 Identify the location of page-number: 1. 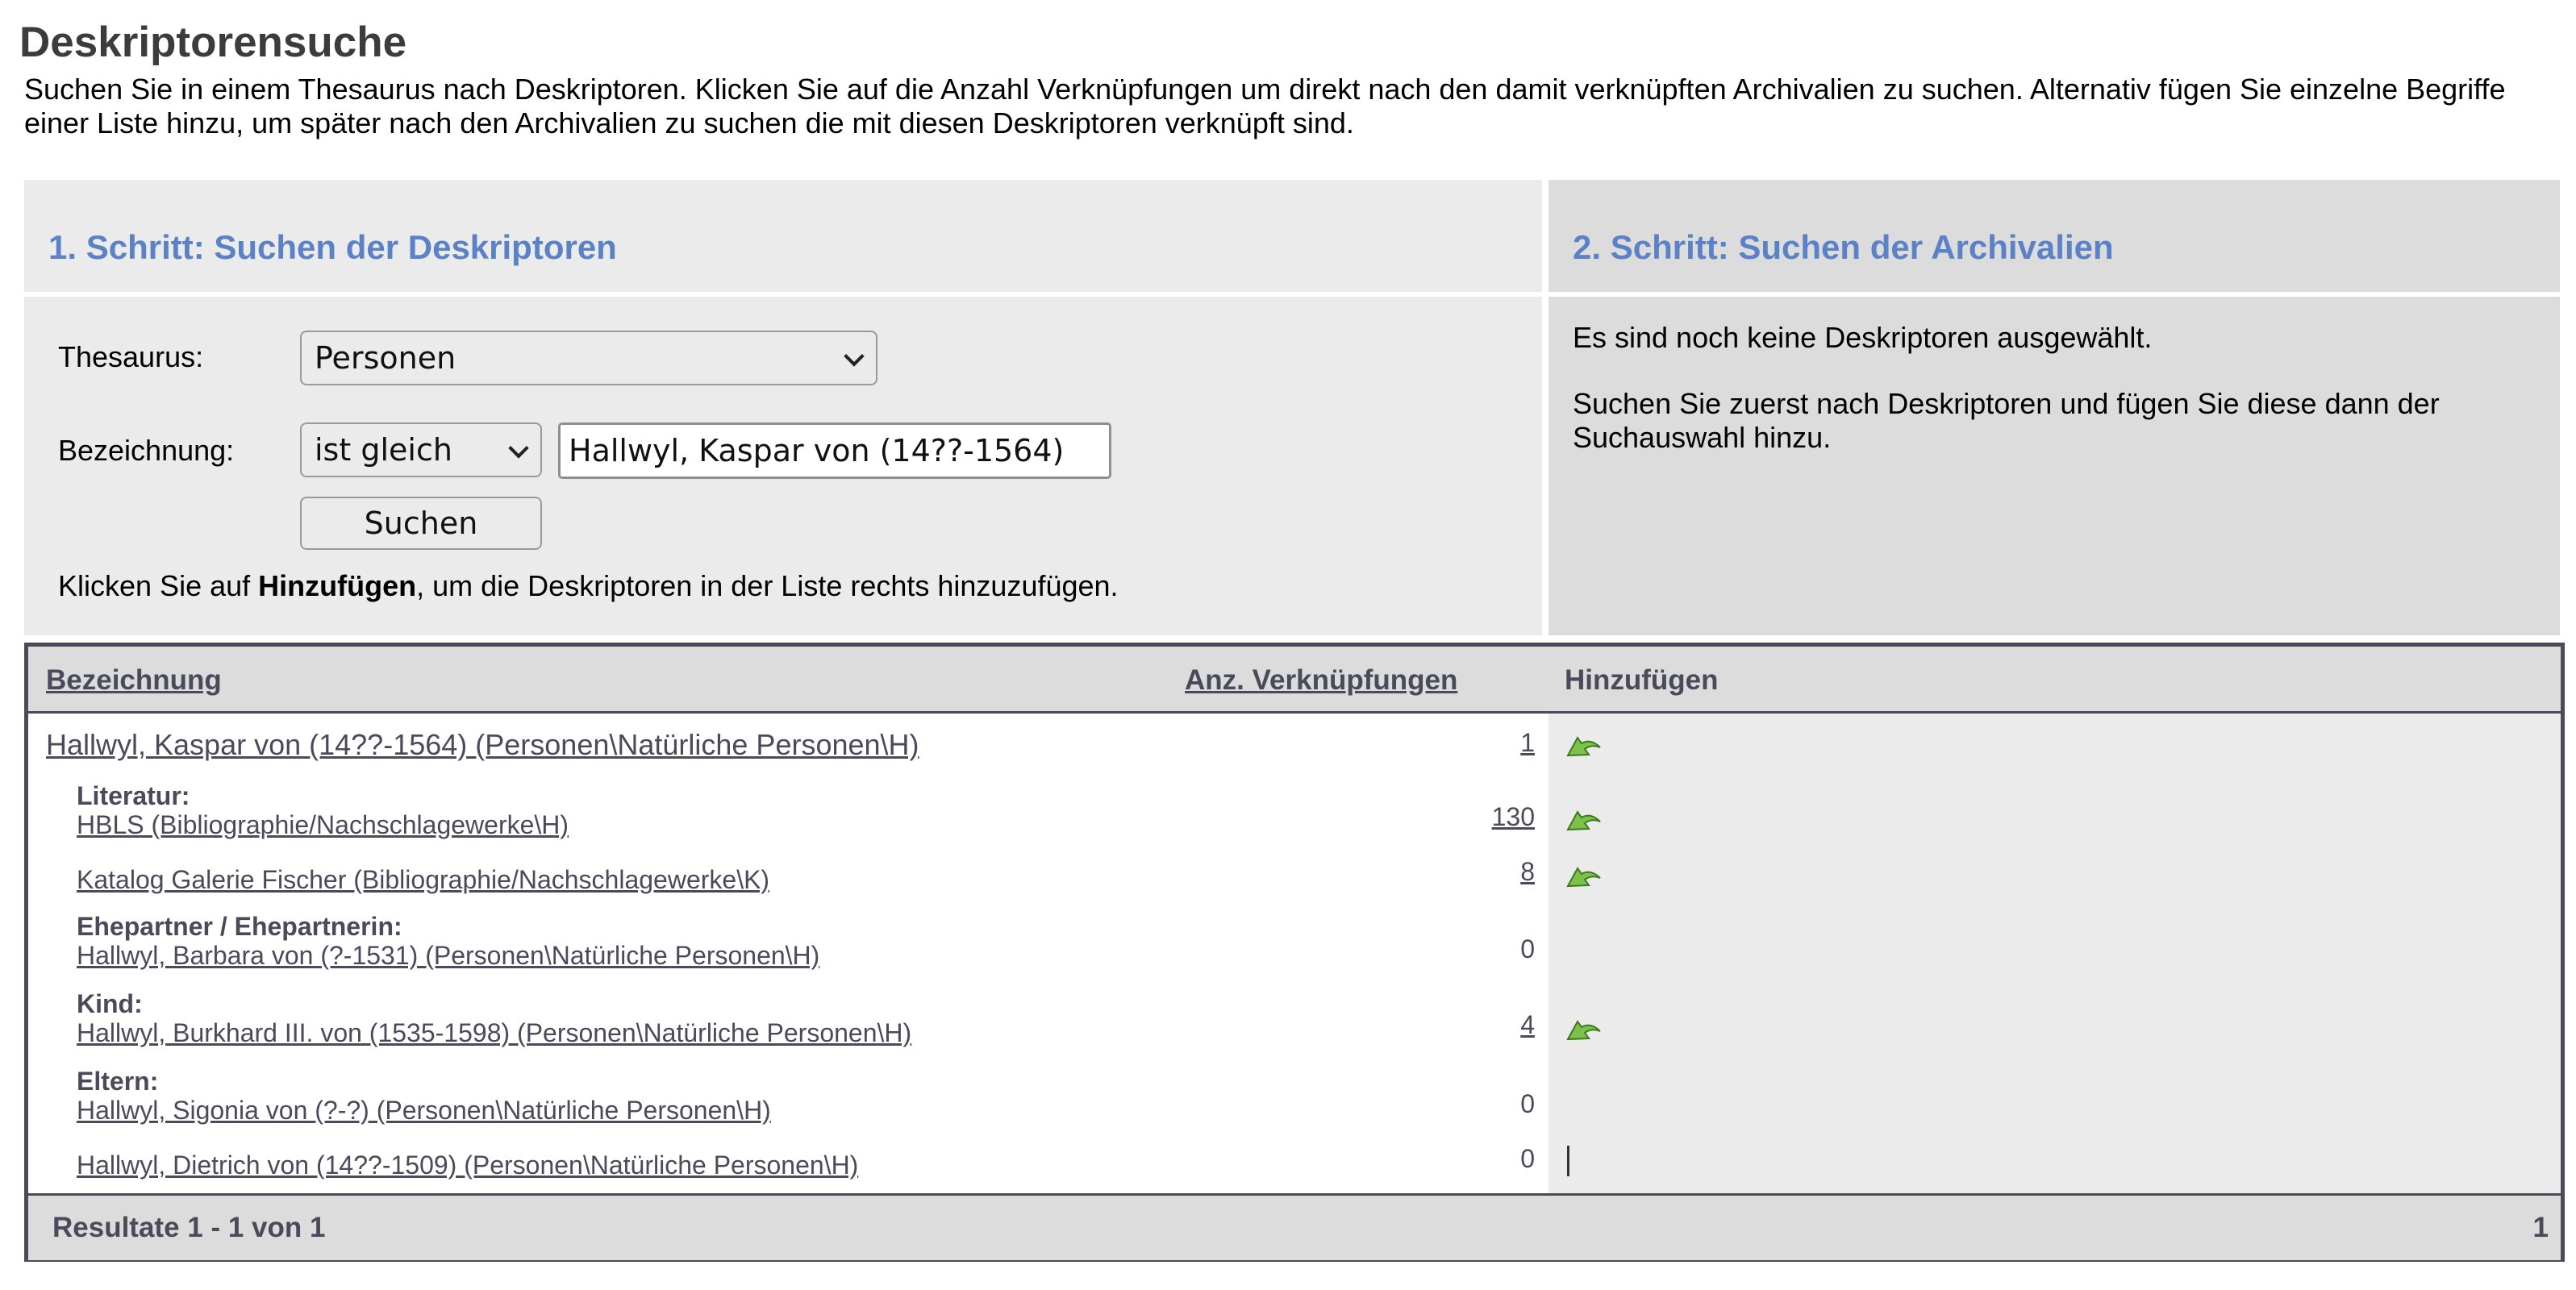
(2541, 1228).